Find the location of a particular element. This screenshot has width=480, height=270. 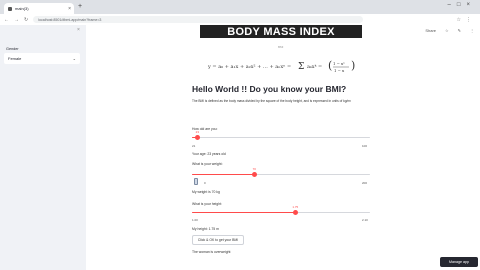

close-tab-icon: × is located at coordinates (69, 9).